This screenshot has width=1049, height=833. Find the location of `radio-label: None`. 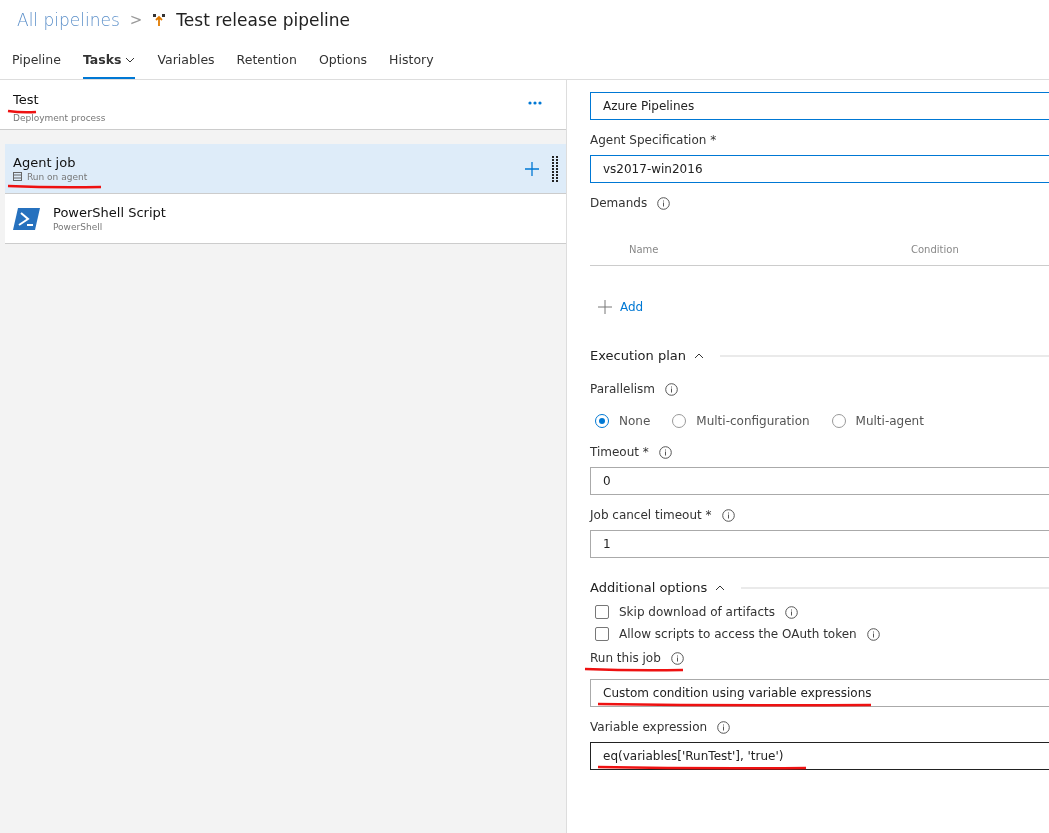

radio-label: None is located at coordinates (635, 421).